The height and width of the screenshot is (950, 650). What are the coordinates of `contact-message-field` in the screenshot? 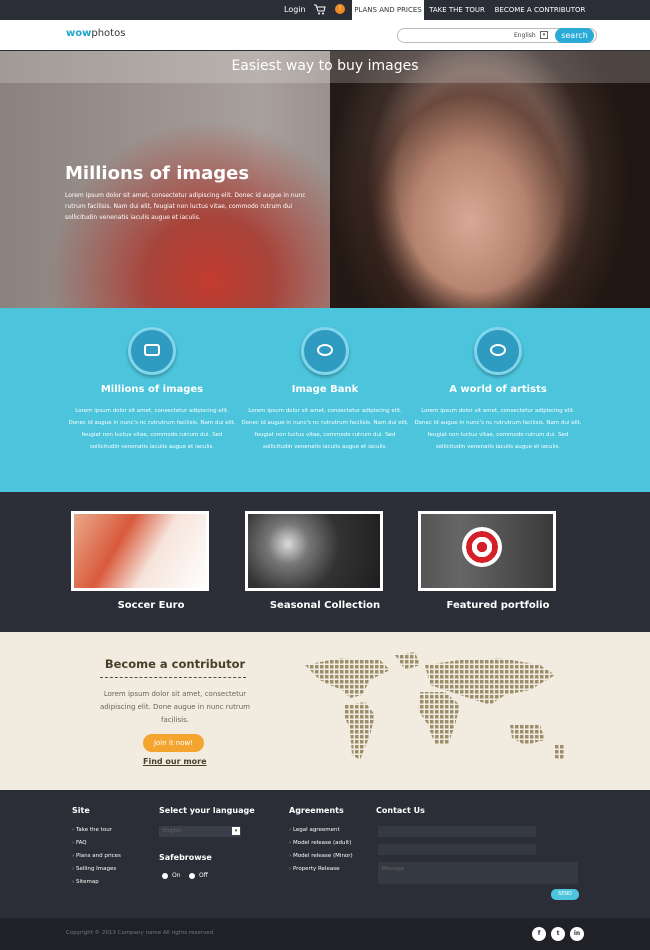 It's located at (478, 873).